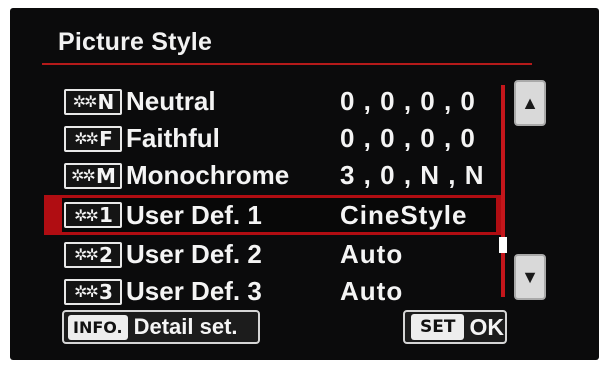  Describe the element at coordinates (208, 175) in the screenshot. I see `item-name: Monochrome` at that location.